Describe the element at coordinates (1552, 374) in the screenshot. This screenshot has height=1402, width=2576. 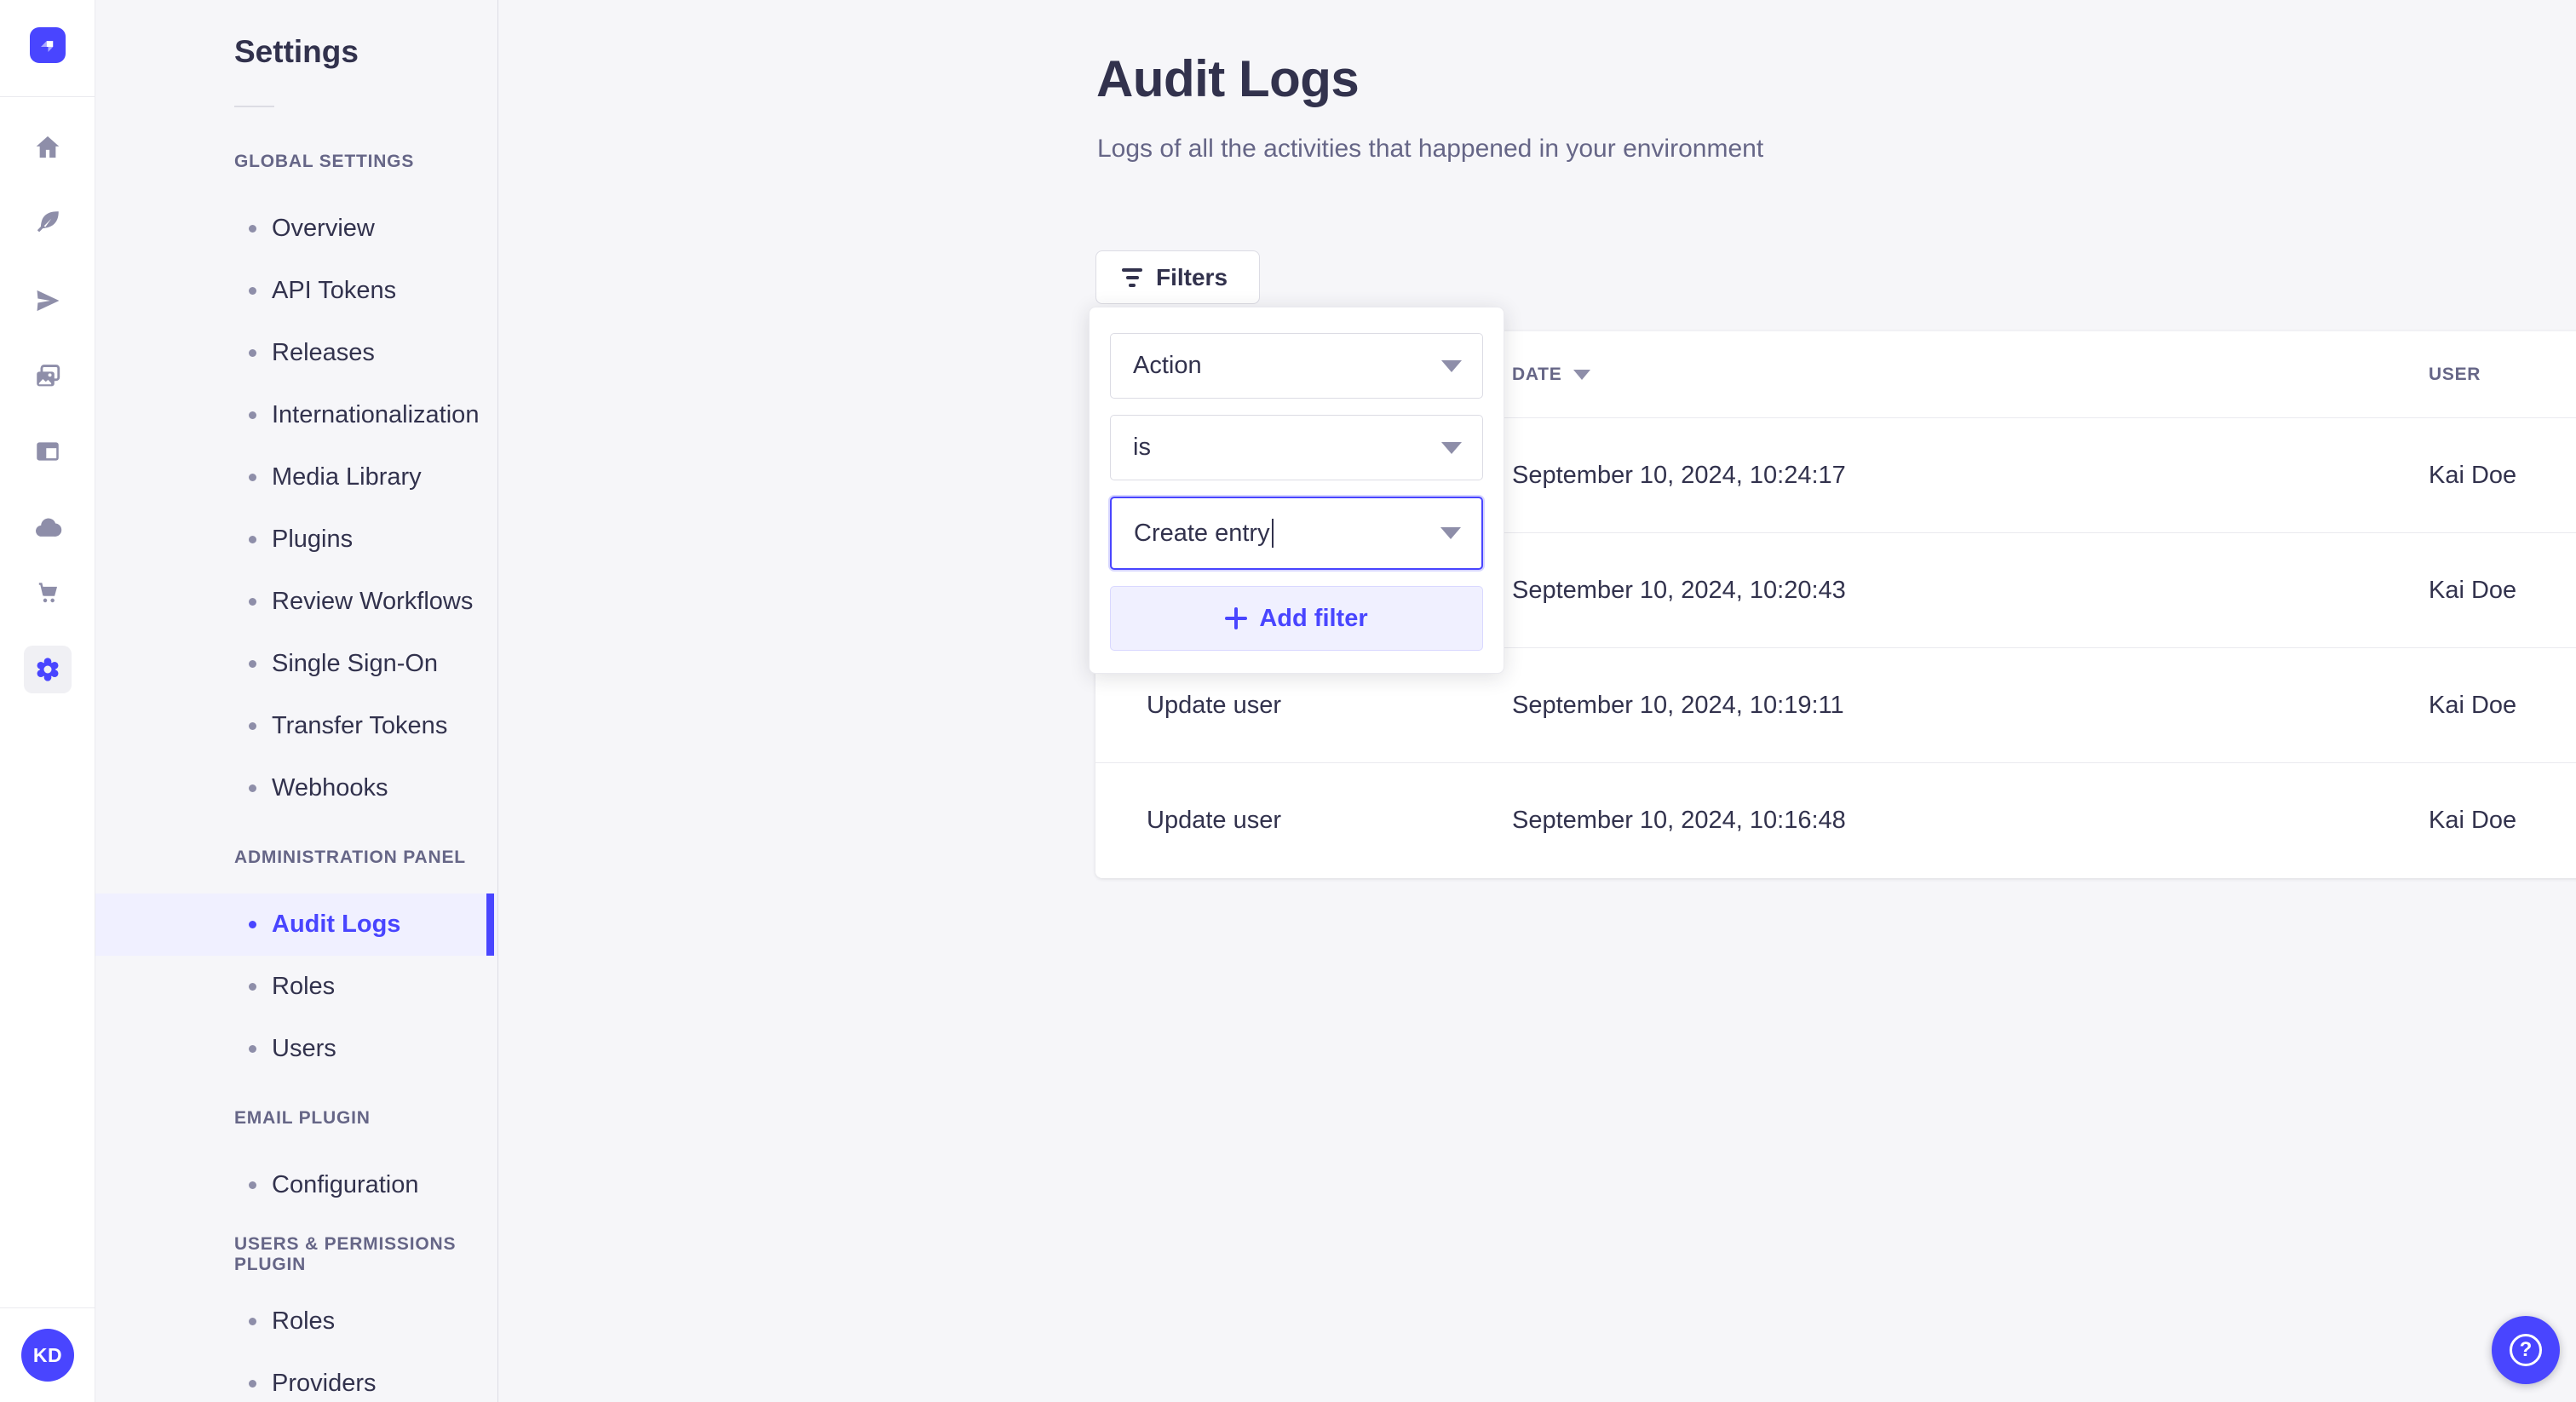
I see `column-header-date: DATE` at that location.